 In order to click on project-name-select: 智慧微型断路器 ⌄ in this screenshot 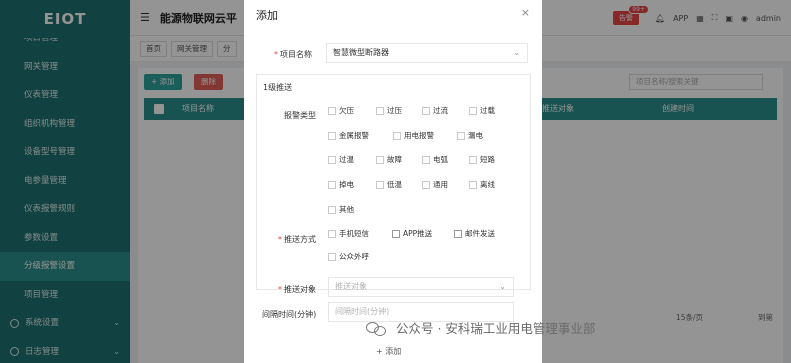, I will do `click(427, 53)`.